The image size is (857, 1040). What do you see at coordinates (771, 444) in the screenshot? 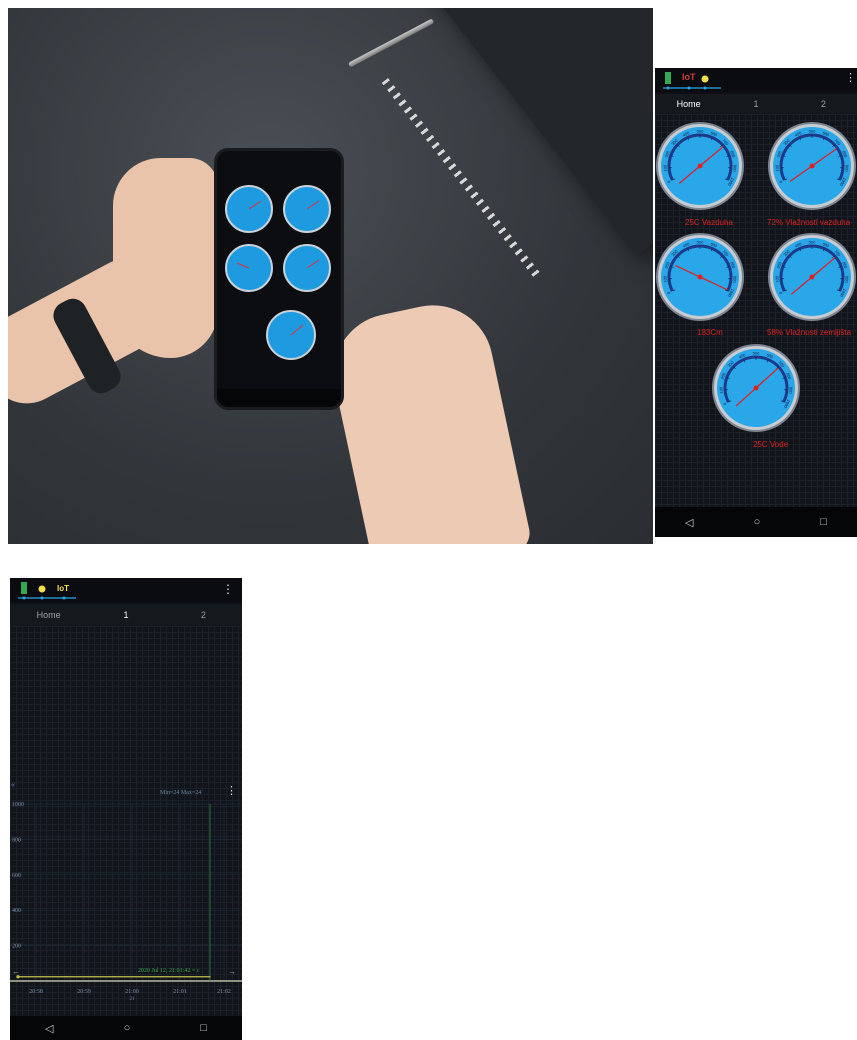
I see `gauge-label-water-temp: 25C Vode` at bounding box center [771, 444].